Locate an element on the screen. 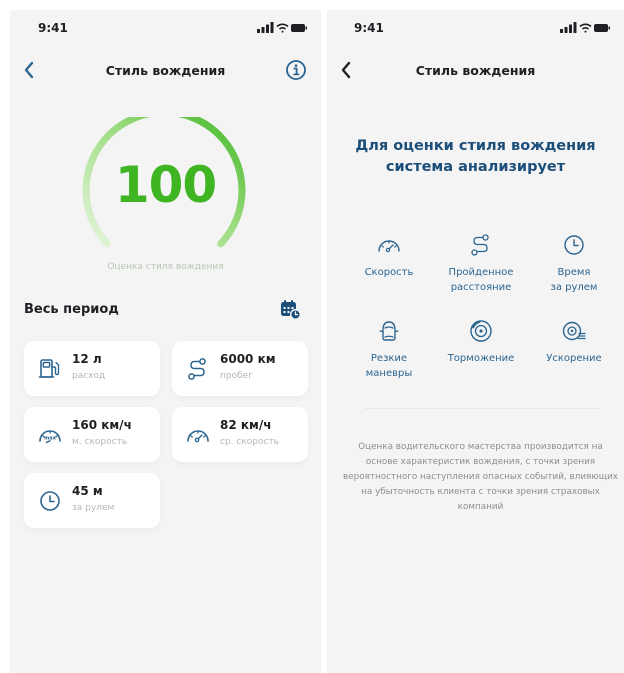  car-maneuver-icon is located at coordinates (389, 331).